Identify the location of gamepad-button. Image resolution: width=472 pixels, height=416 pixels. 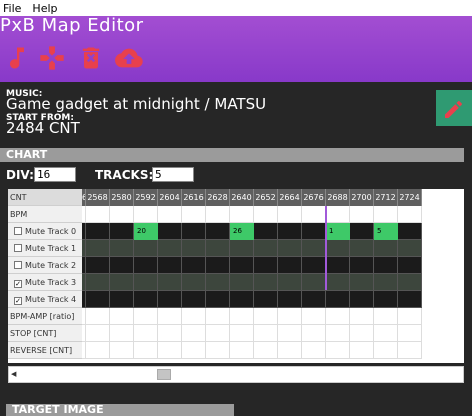
(52, 58).